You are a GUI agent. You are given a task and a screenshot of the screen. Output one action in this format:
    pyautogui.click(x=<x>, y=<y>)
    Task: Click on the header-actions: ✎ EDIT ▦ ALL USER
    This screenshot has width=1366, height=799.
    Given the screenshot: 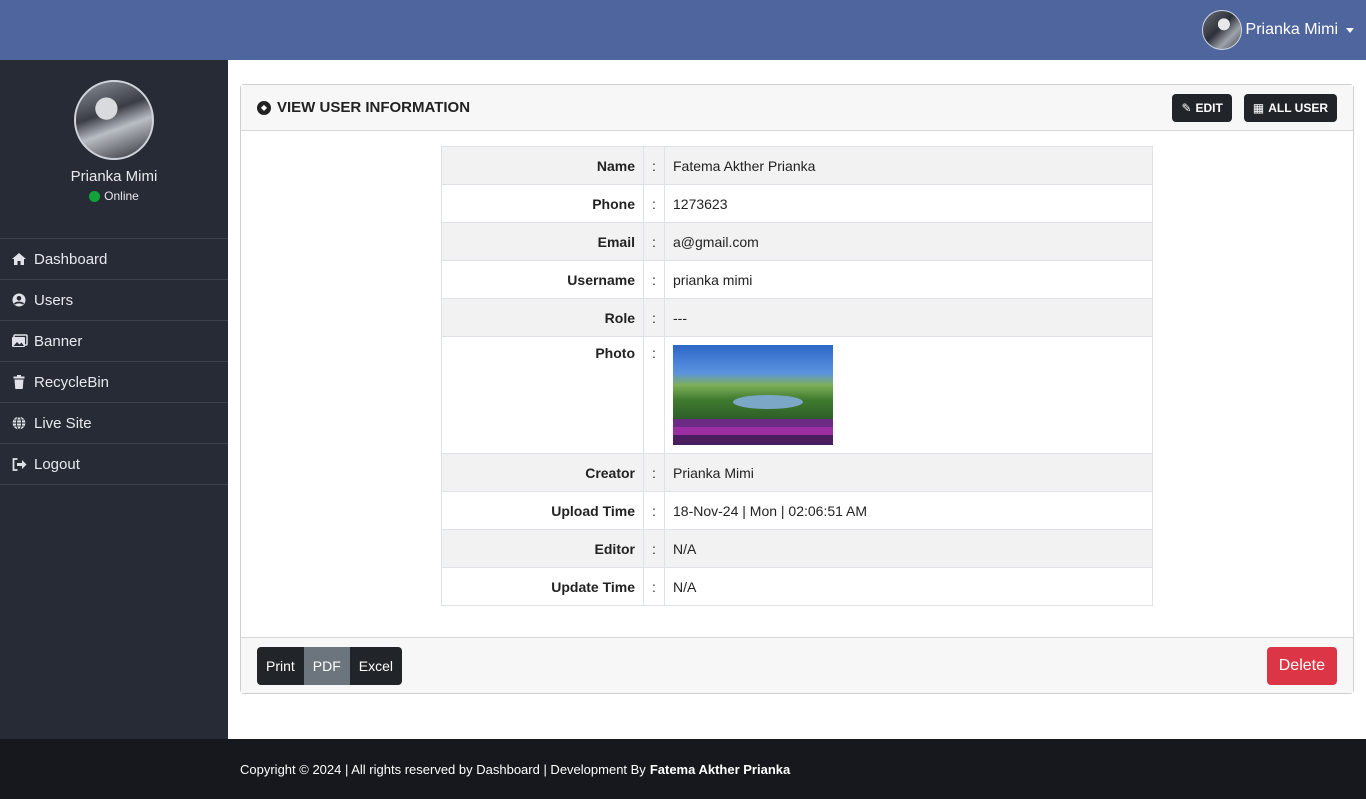 What is the action you would take?
    pyautogui.click(x=1254, y=107)
    